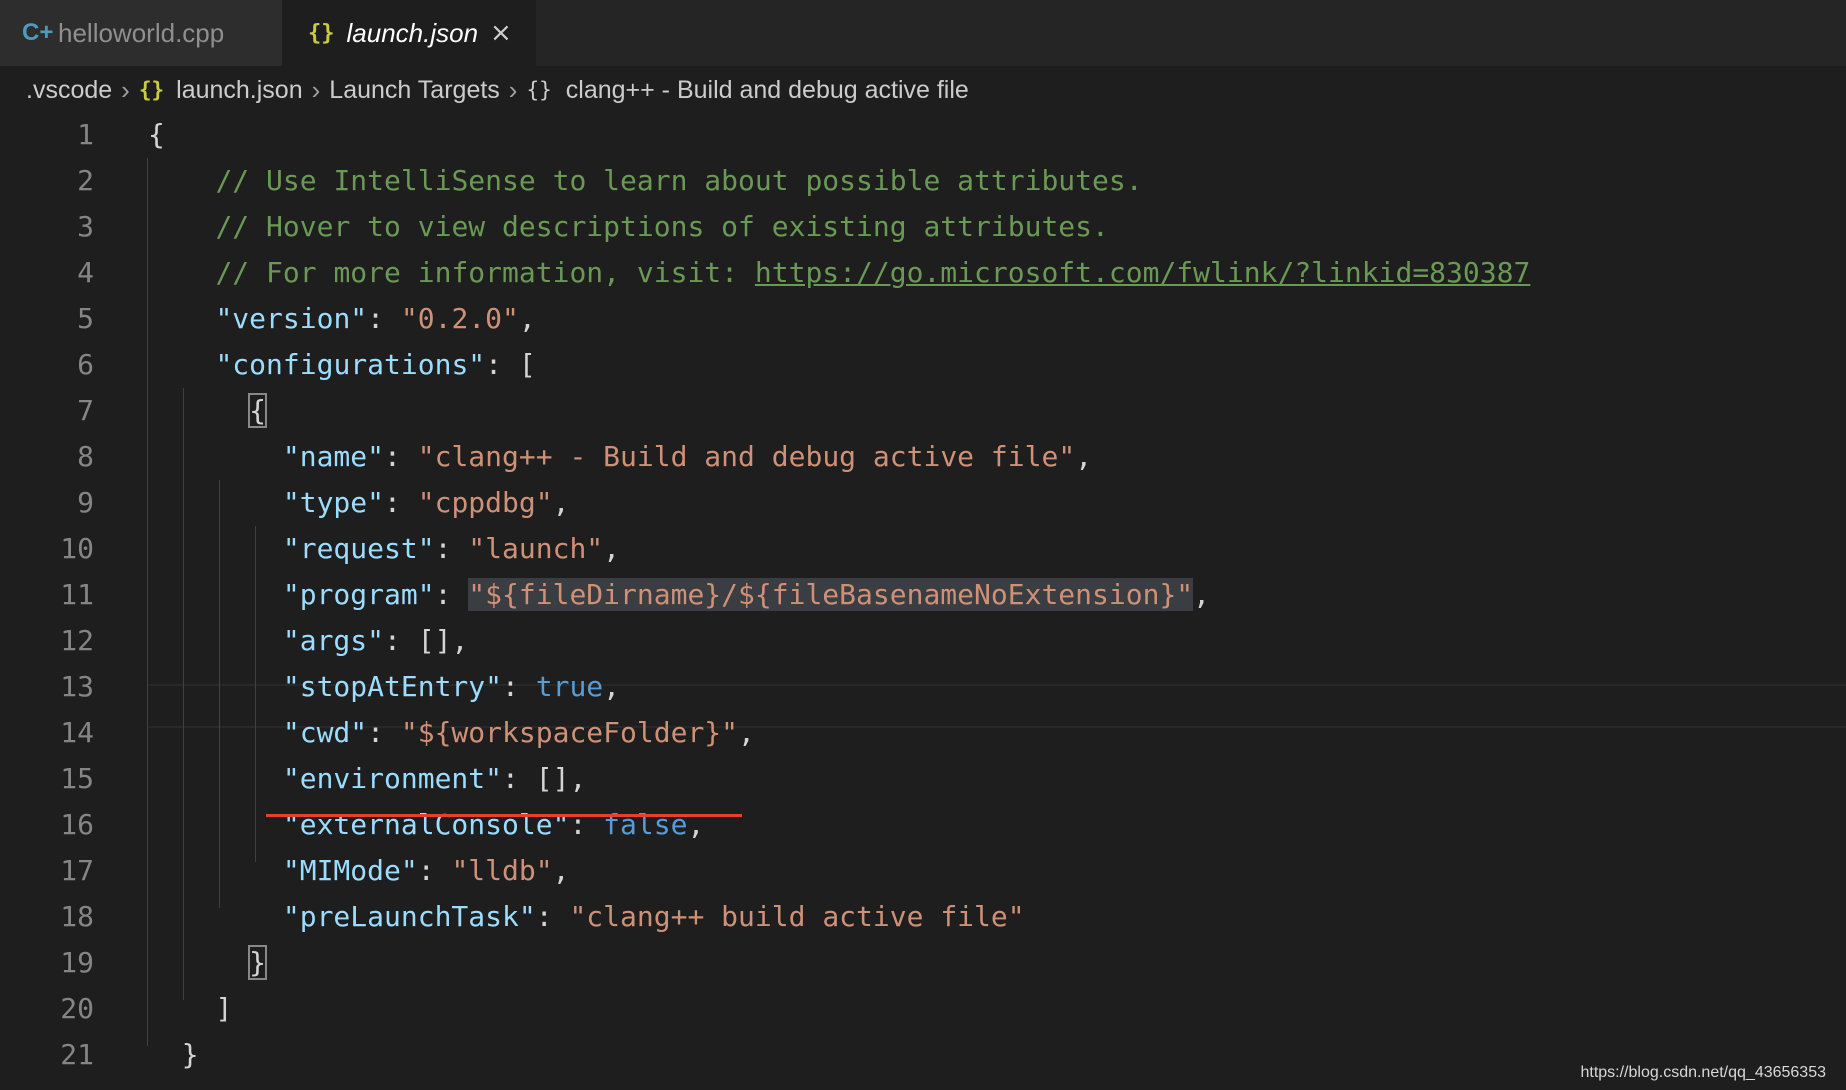  I want to click on json-boolean: true, so click(569, 686).